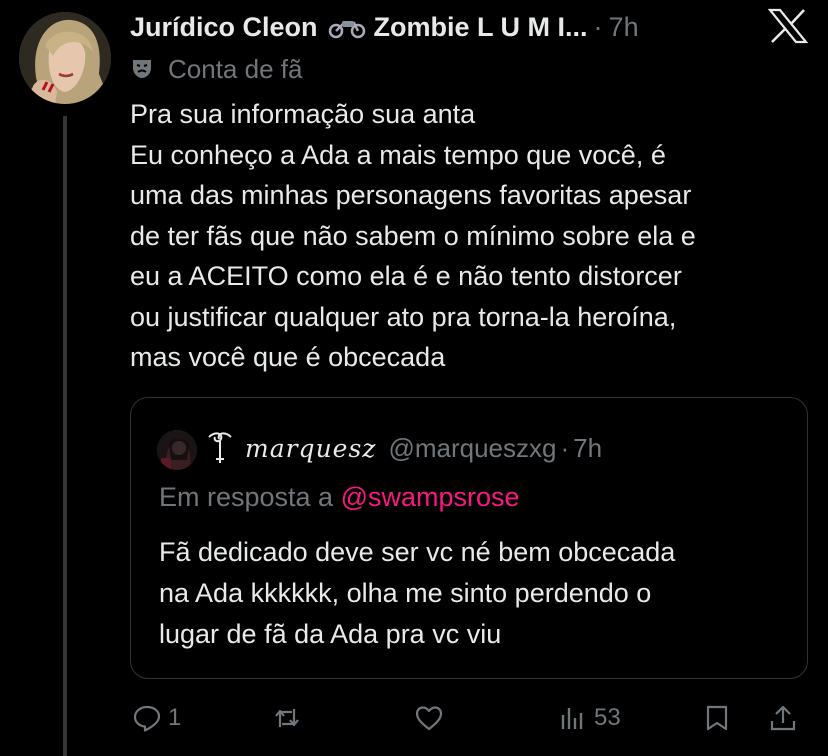  Describe the element at coordinates (287, 718) in the screenshot. I see `retweet-icon` at that location.